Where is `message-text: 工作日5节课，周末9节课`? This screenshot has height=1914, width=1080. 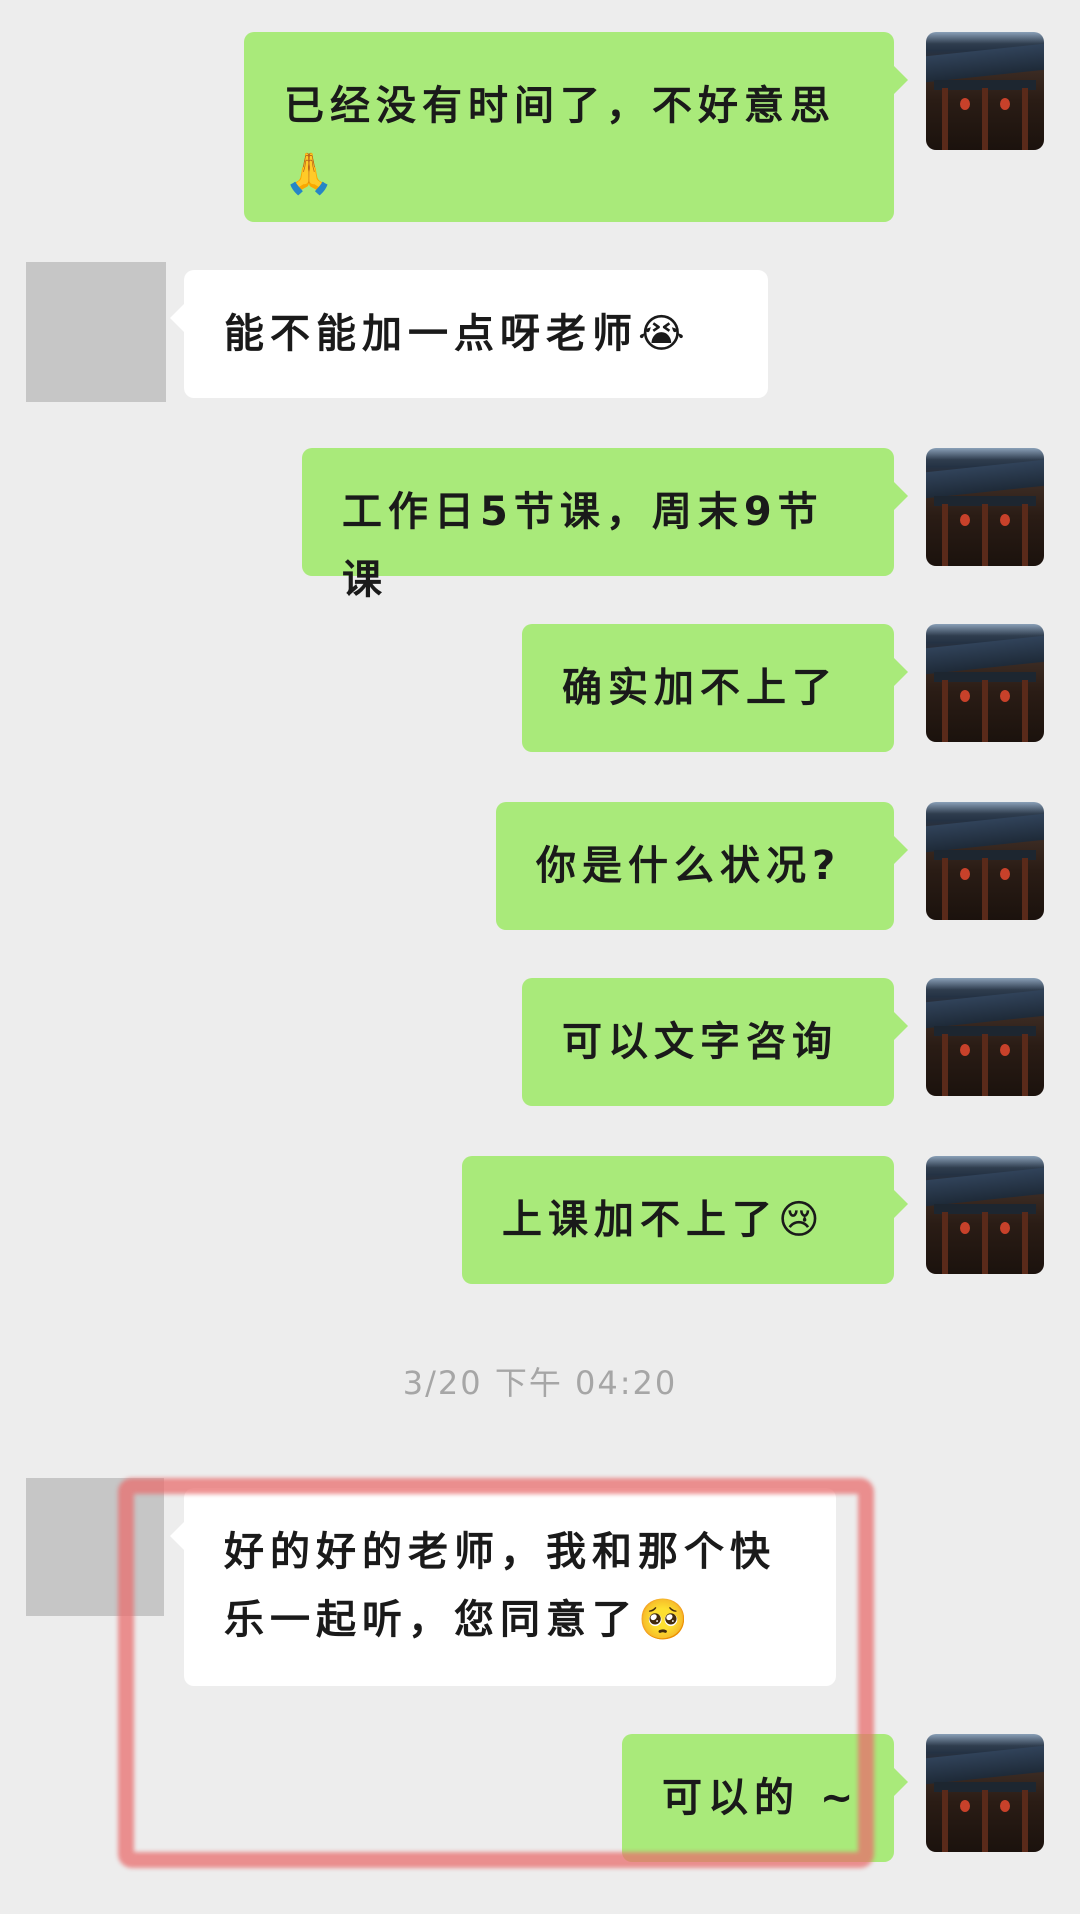 message-text: 工作日5节课，周末9节课 is located at coordinates (583, 546).